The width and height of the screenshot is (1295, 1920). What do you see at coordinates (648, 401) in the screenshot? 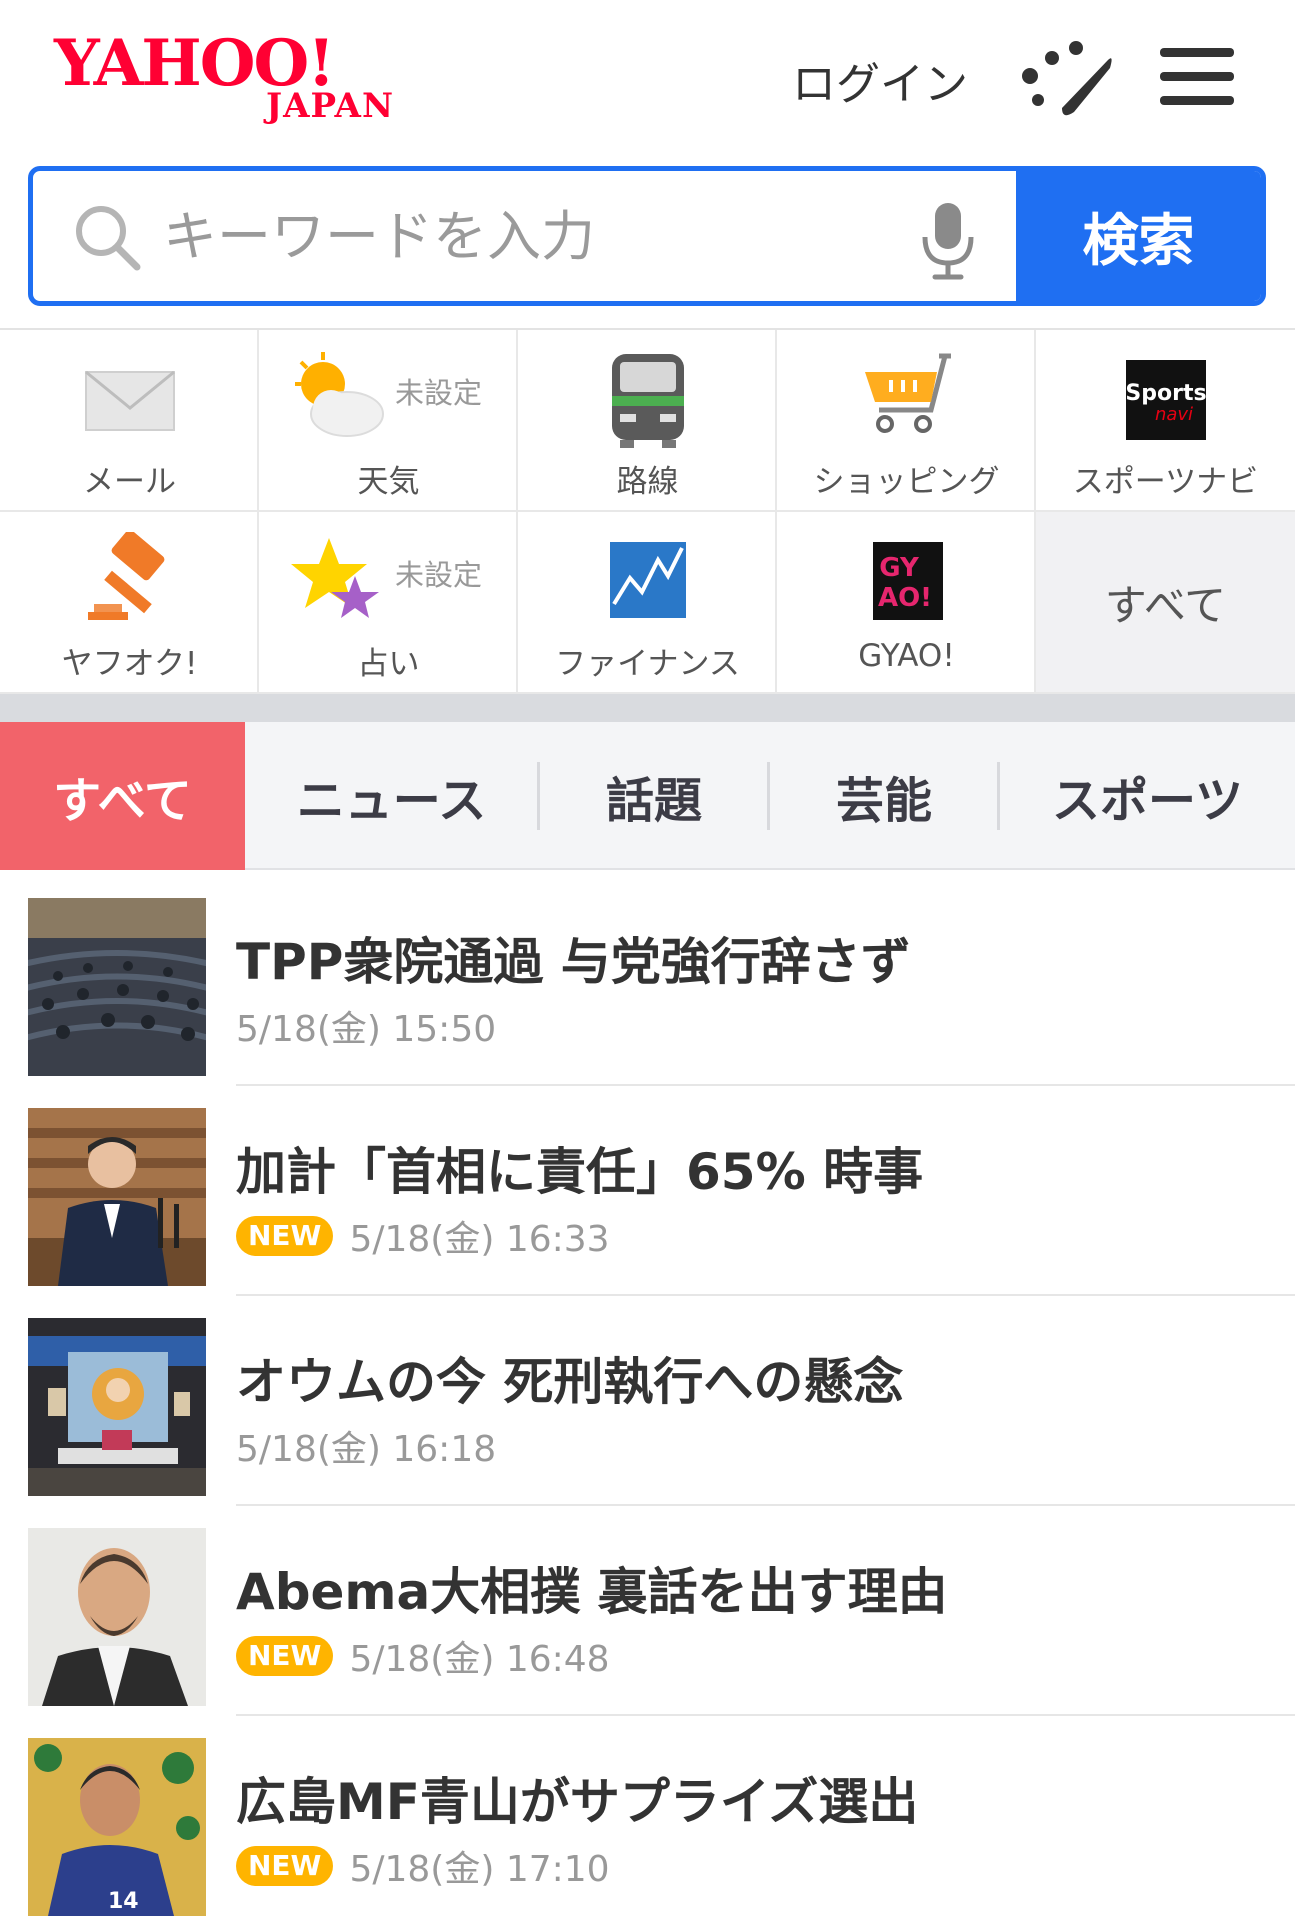
I see `train-icon` at bounding box center [648, 401].